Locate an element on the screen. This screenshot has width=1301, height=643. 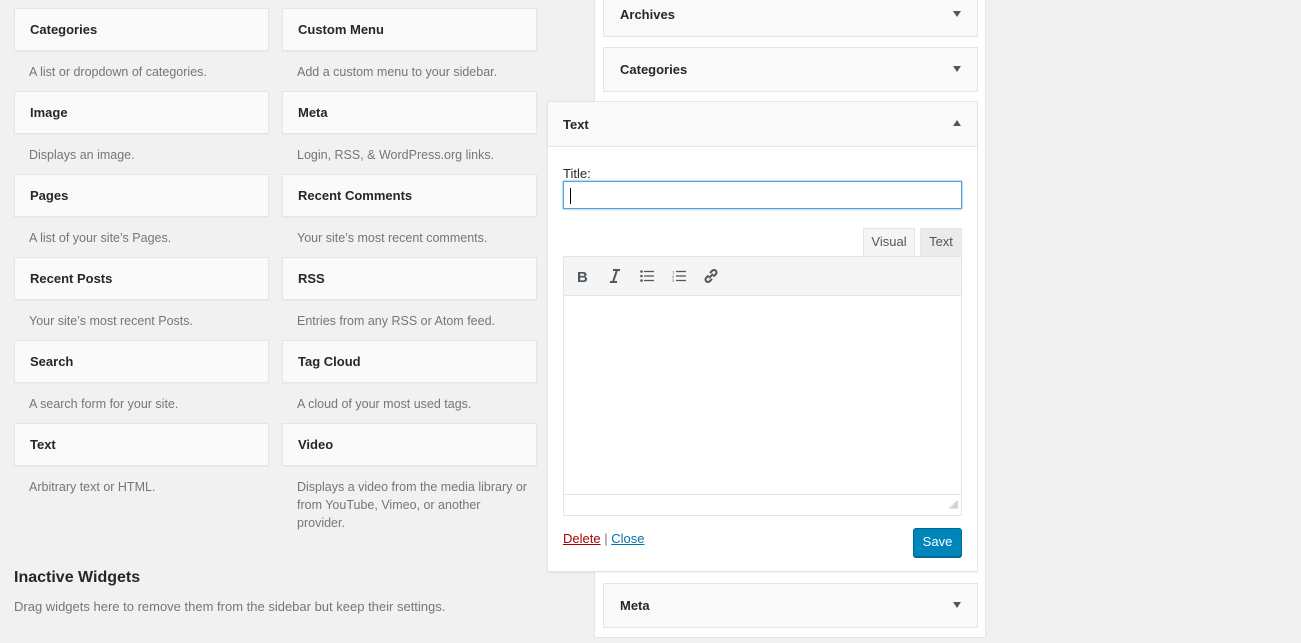
text-editor: B 123 is located at coordinates (762, 386).